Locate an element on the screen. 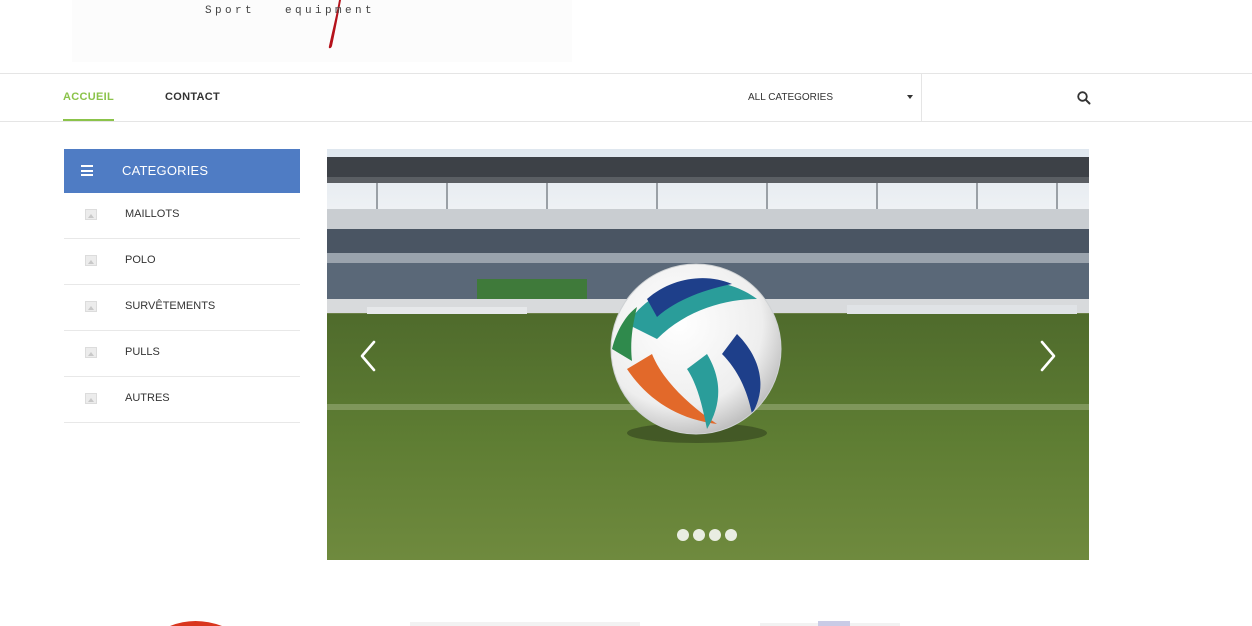 This screenshot has height=626, width=1252. category-item-polo: POLO is located at coordinates (182, 262).